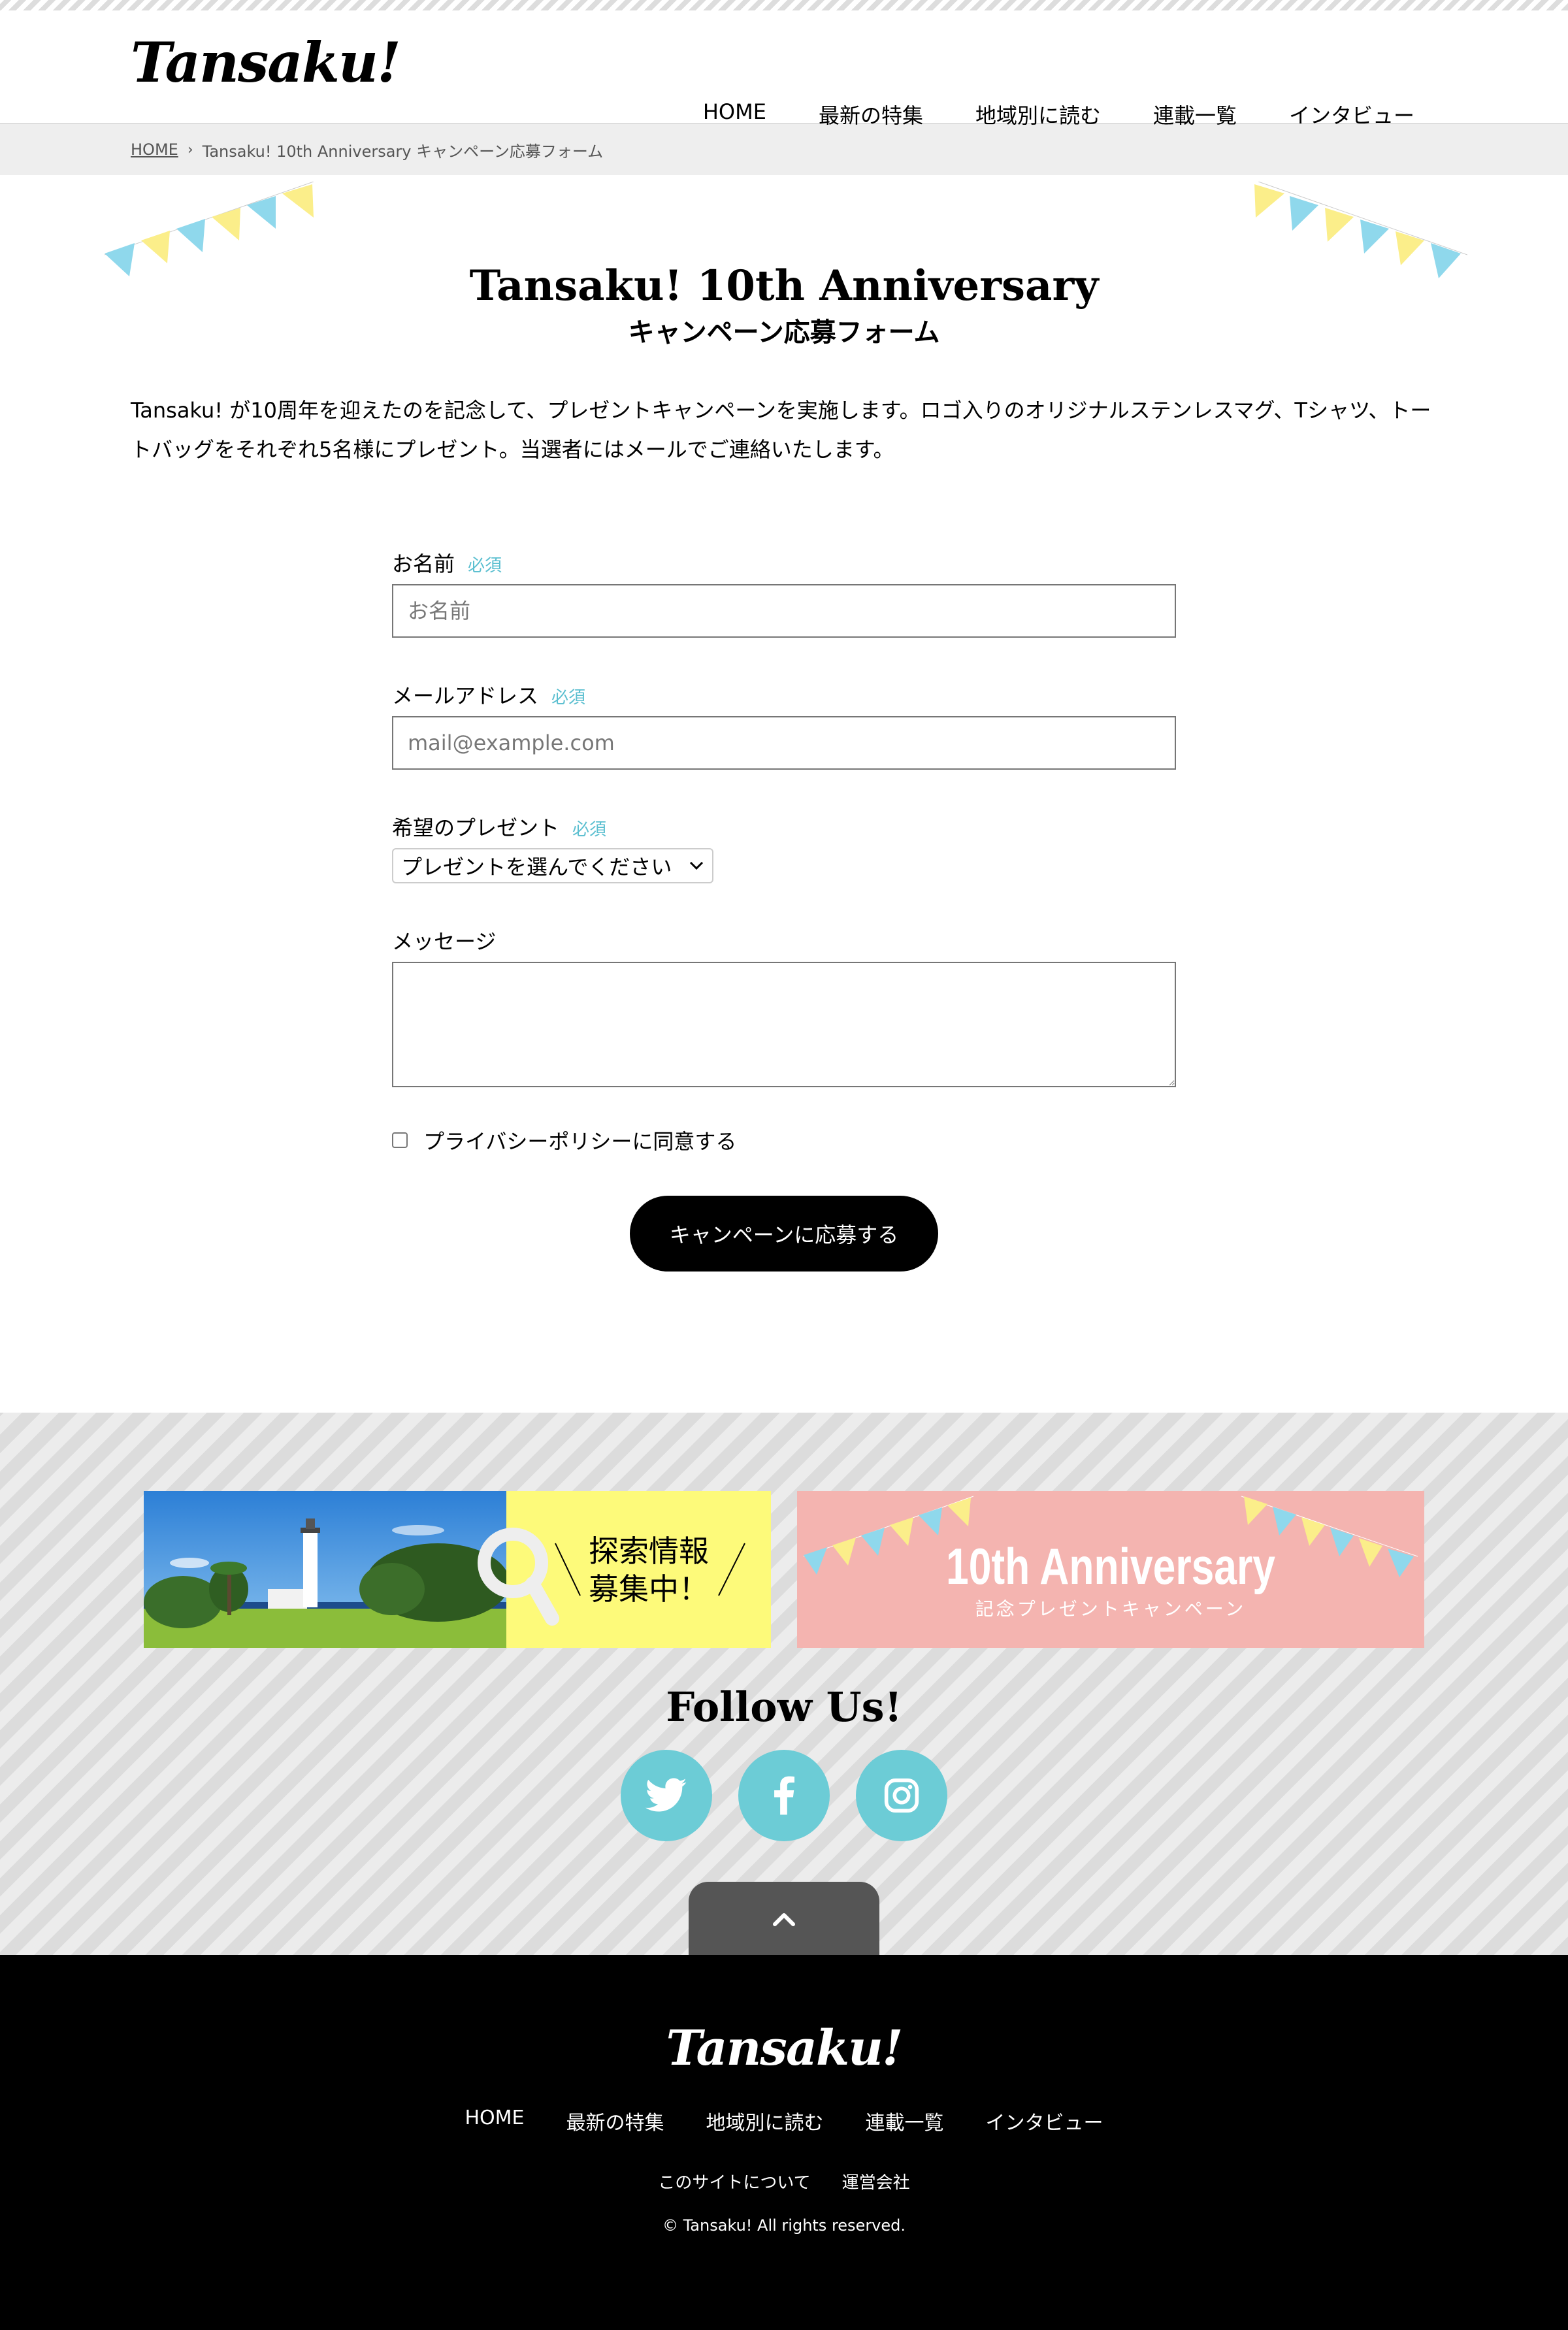 The height and width of the screenshot is (2330, 1568). I want to click on name-label-text: お名前, so click(423, 563).